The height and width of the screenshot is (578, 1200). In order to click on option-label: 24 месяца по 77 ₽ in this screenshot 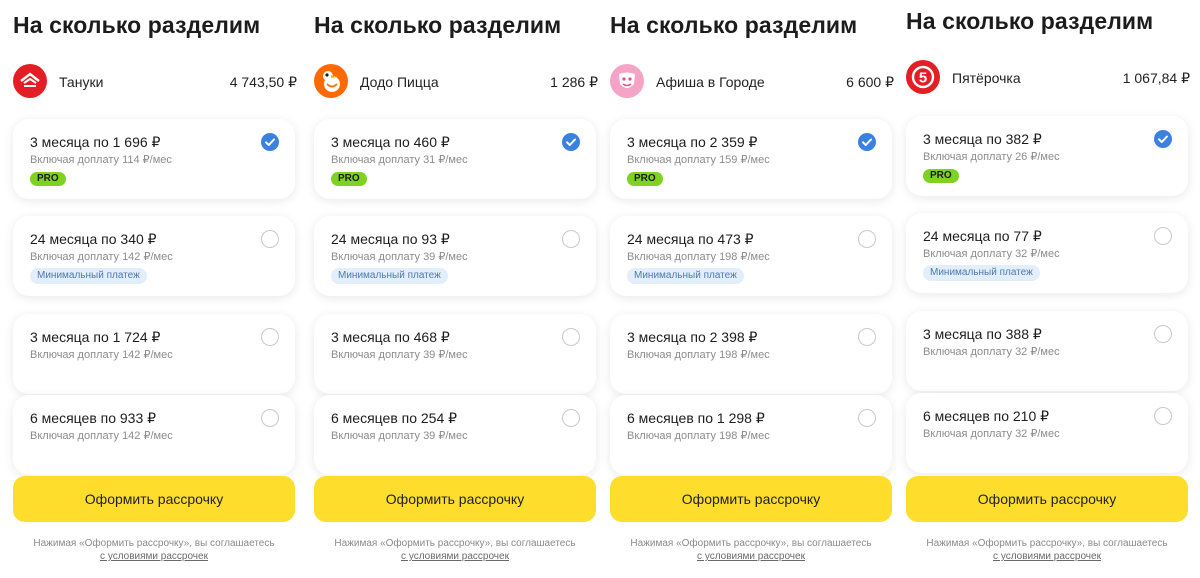, I will do `click(982, 236)`.